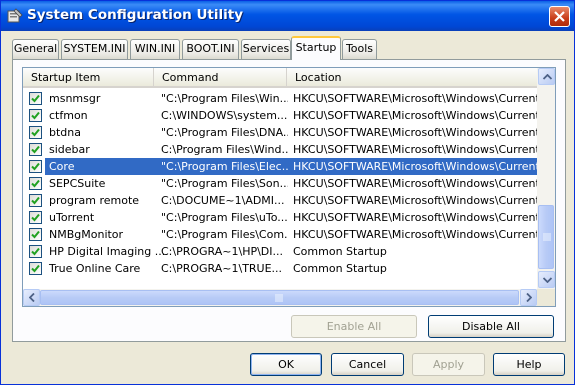  I want to click on grip-icon, so click(279, 298).